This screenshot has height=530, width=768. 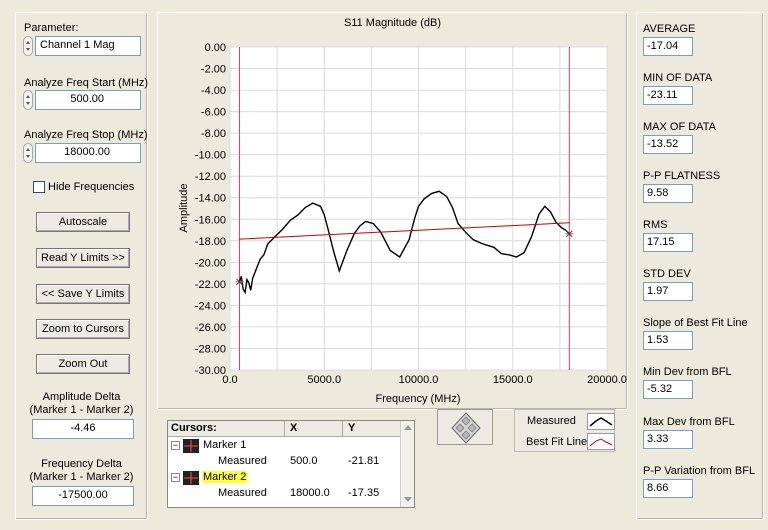 I want to click on marker-1-x: 500.0, so click(x=304, y=461).